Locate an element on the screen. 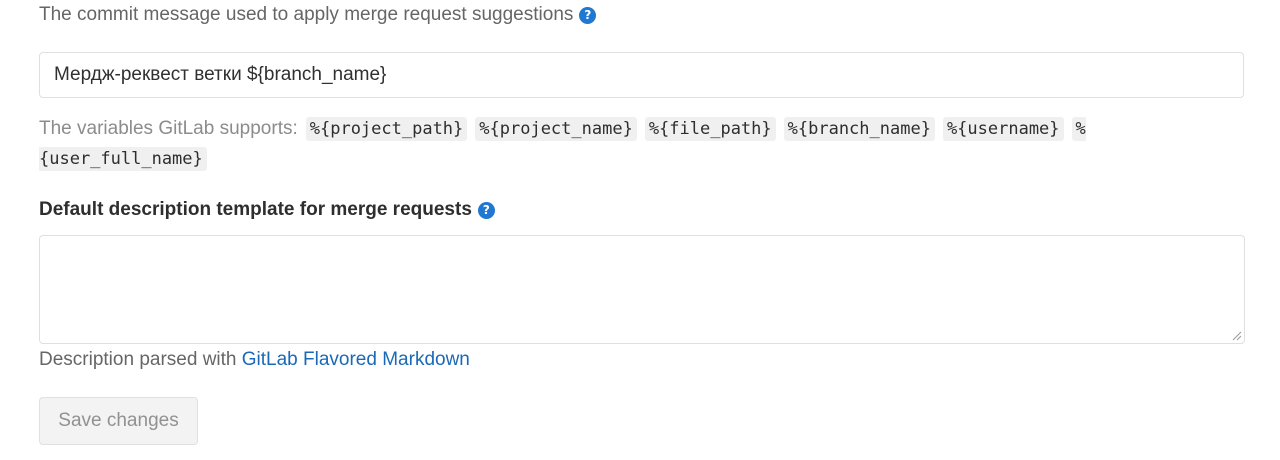 This screenshot has height=460, width=1280. suggestion-commit-message-value: Мердж-реквест ветки ${branch_name} is located at coordinates (220, 74).